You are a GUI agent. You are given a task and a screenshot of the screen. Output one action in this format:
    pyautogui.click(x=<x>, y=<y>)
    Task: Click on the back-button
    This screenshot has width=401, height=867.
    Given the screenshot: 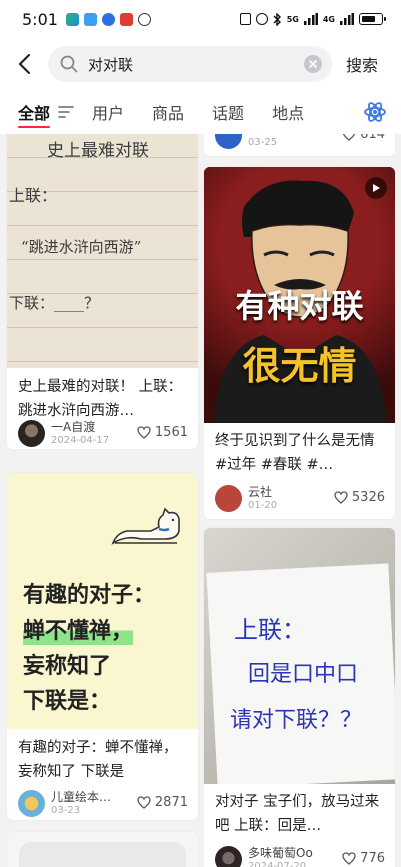 What is the action you would take?
    pyautogui.click(x=24, y=64)
    